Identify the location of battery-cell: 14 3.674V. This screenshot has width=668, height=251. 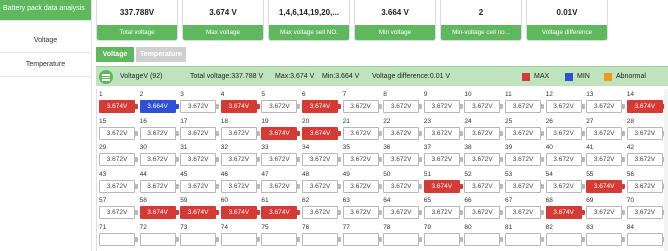
(647, 104).